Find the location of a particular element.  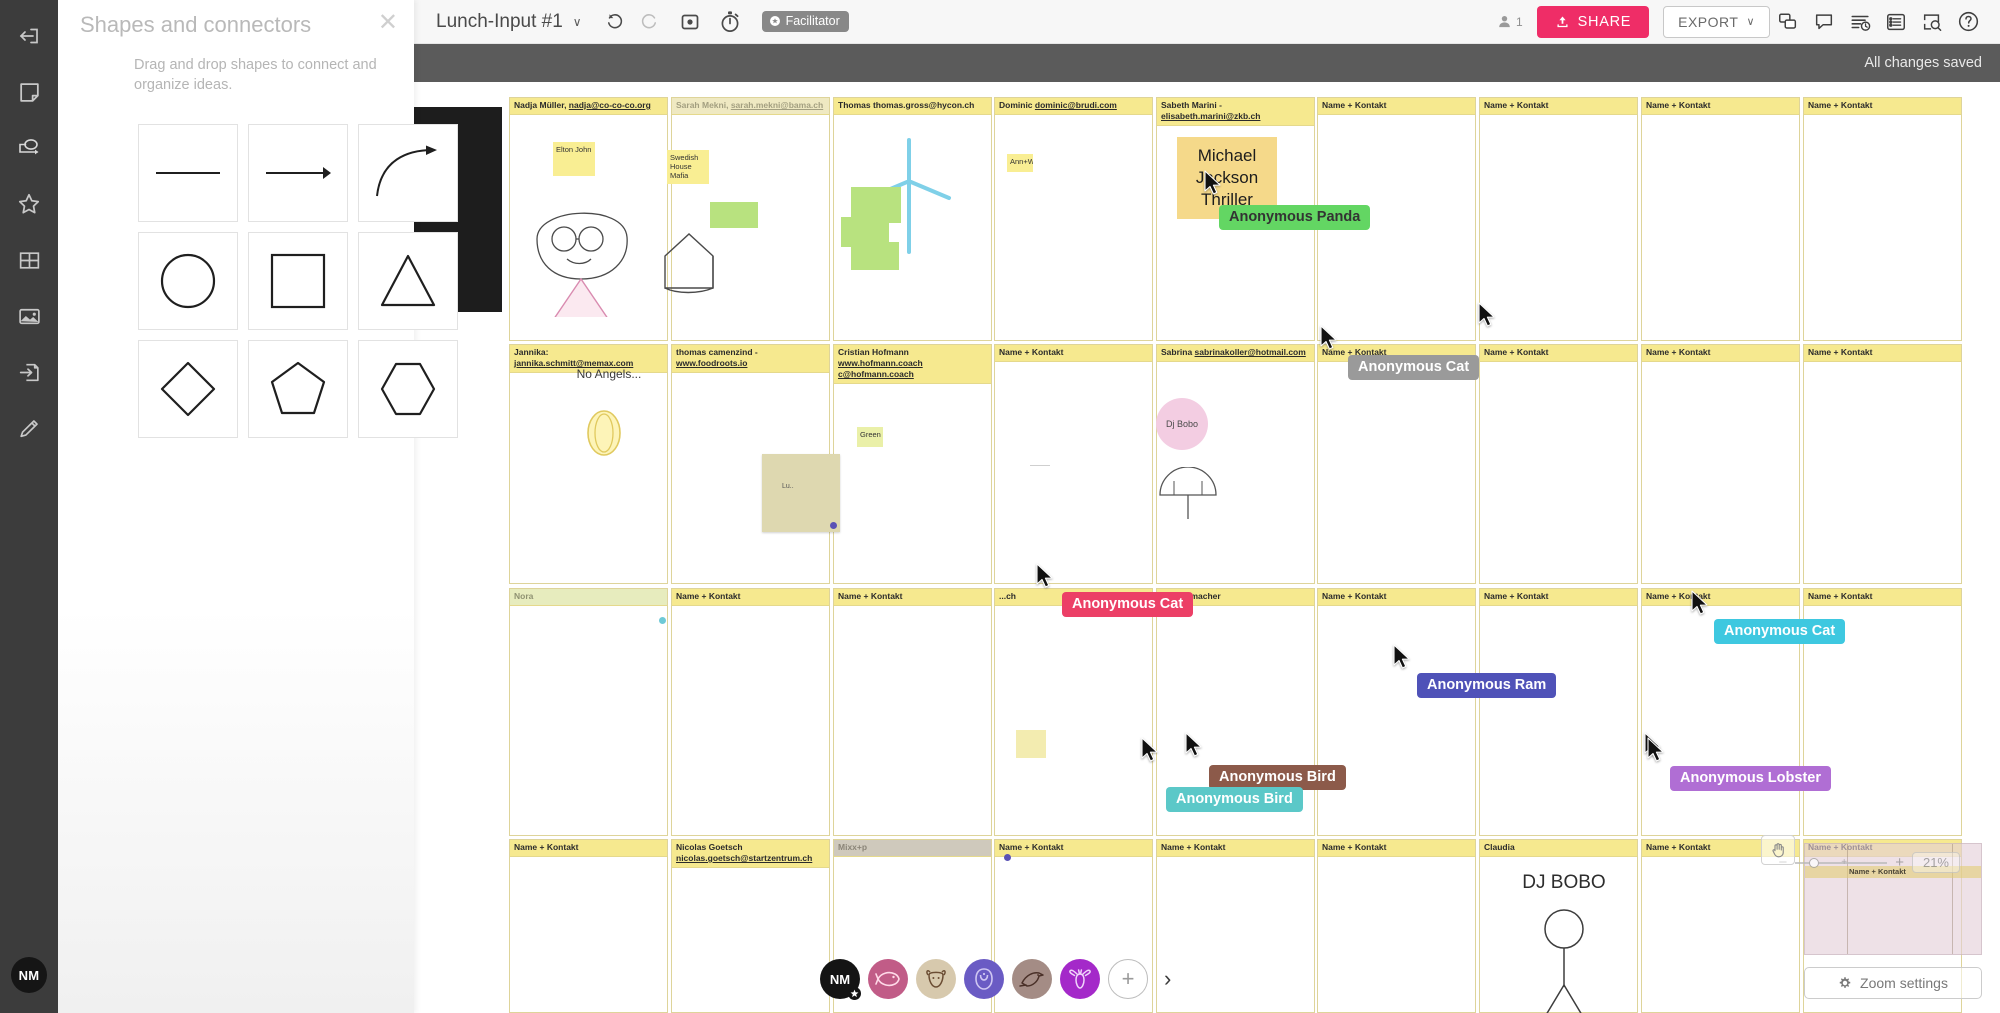

card-header: Thomas thomas.gross@hycon.ch is located at coordinates (912, 106).